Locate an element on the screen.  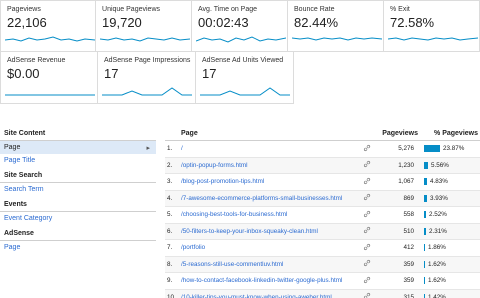
row-page-cell: /blog-post-promotion-tips.html is located at coordinates (269, 182).